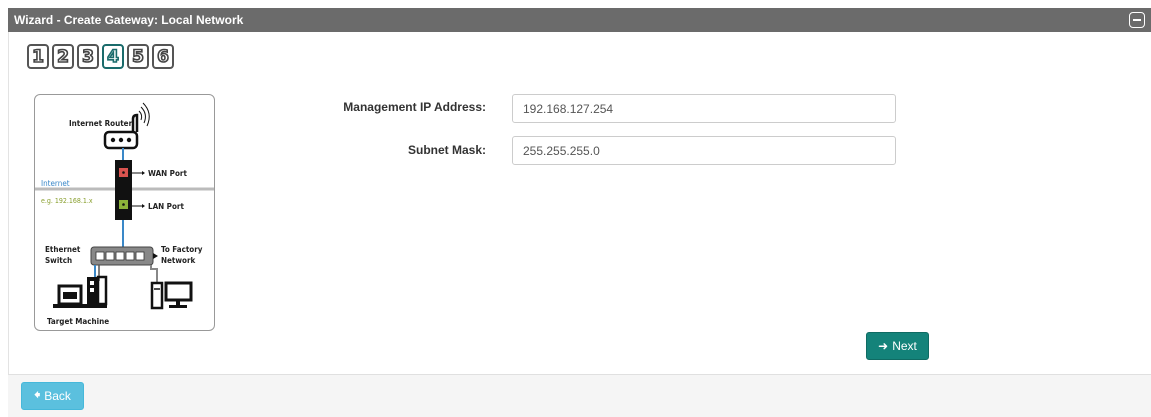  Describe the element at coordinates (113, 56) in the screenshot. I see `step-4-current: 4` at that location.